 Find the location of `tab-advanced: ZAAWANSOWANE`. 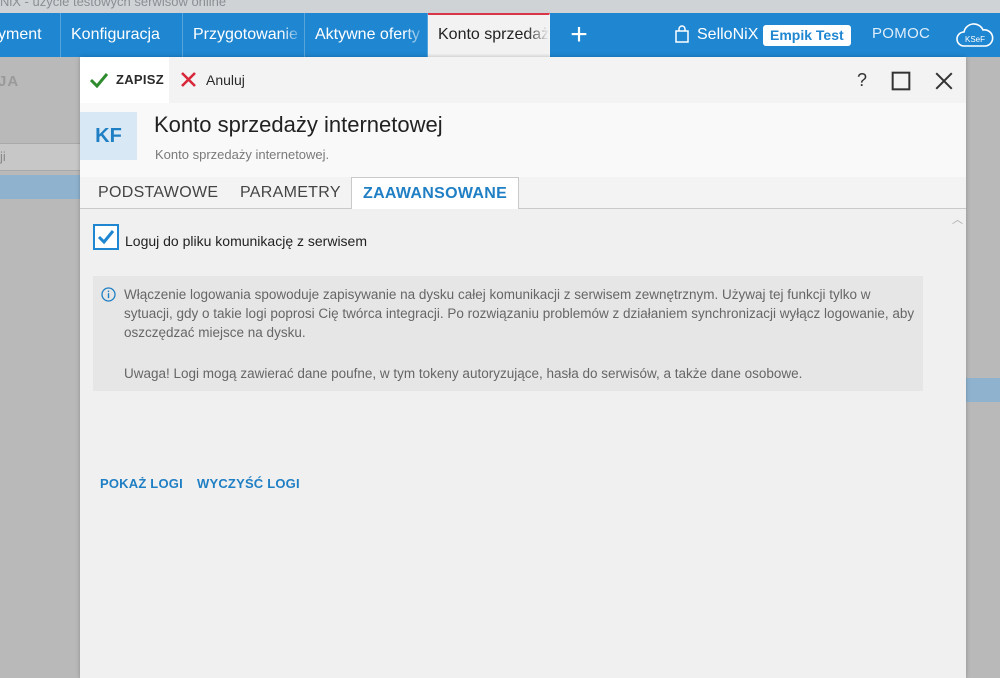

tab-advanced: ZAAWANSOWANE is located at coordinates (435, 193).